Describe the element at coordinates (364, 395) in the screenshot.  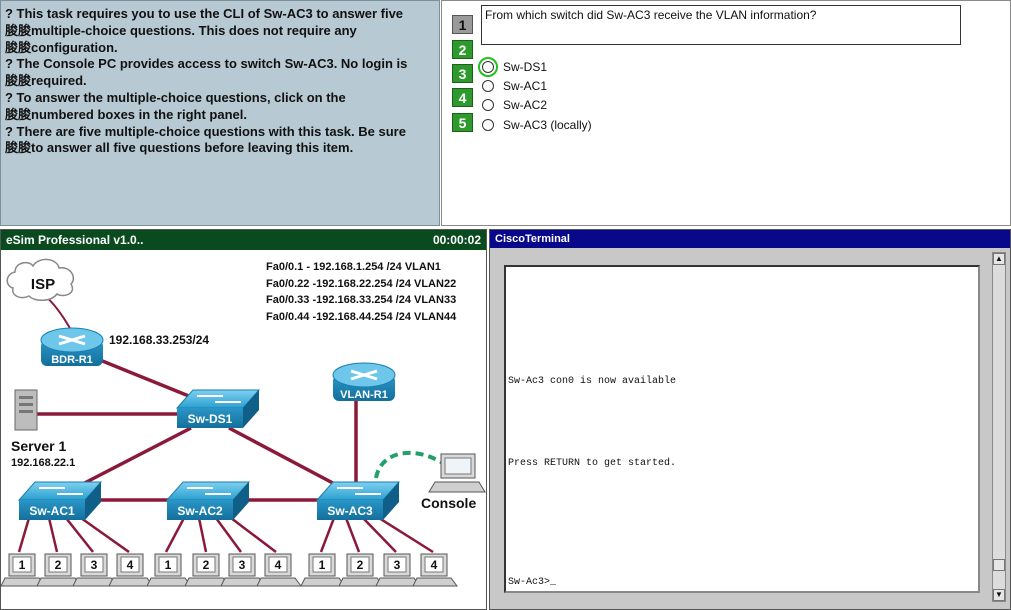
I see `router-vlan-label: VLAN-R1` at that location.